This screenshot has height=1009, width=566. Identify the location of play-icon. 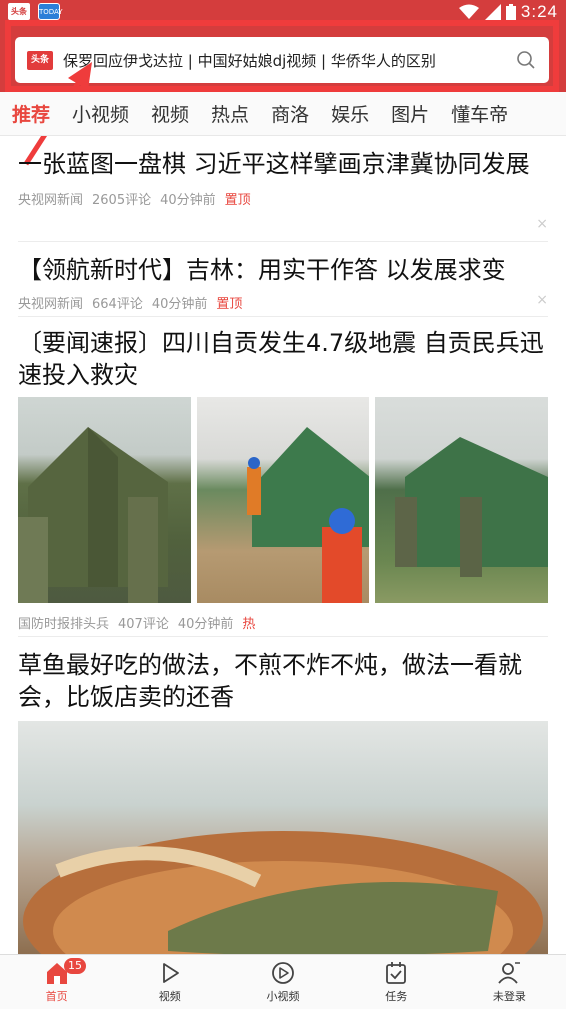
(170, 973).